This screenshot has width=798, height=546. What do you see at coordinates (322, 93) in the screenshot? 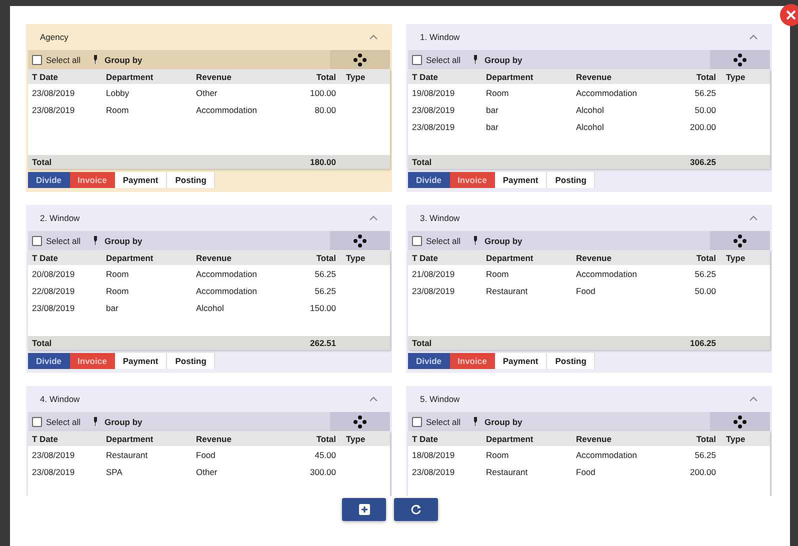
I see `table-cell-text: 100.00` at bounding box center [322, 93].